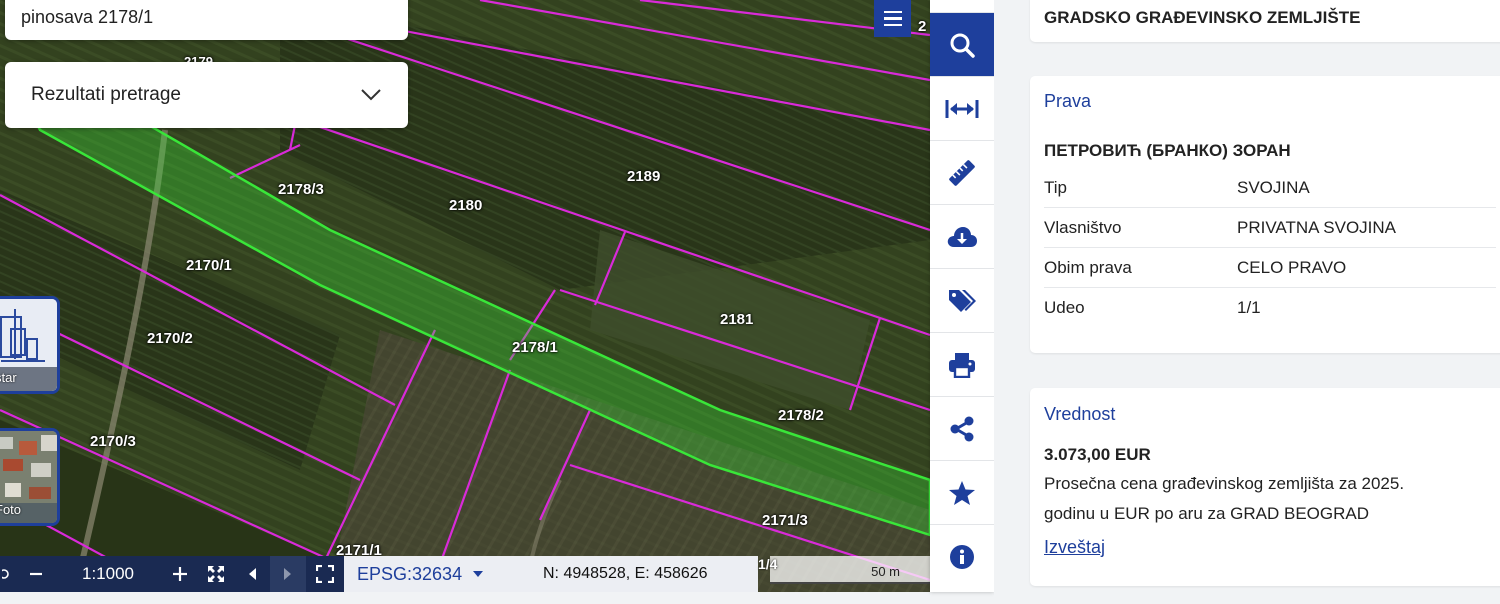 The width and height of the screenshot is (1500, 604). What do you see at coordinates (5, 574) in the screenshot?
I see `locate-icon` at bounding box center [5, 574].